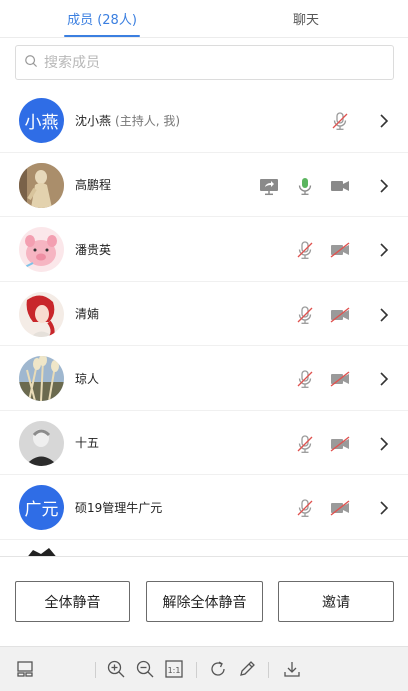 The width and height of the screenshot is (408, 691). What do you see at coordinates (72, 601) in the screenshot?
I see `mute-all-button: 全体静音` at bounding box center [72, 601].